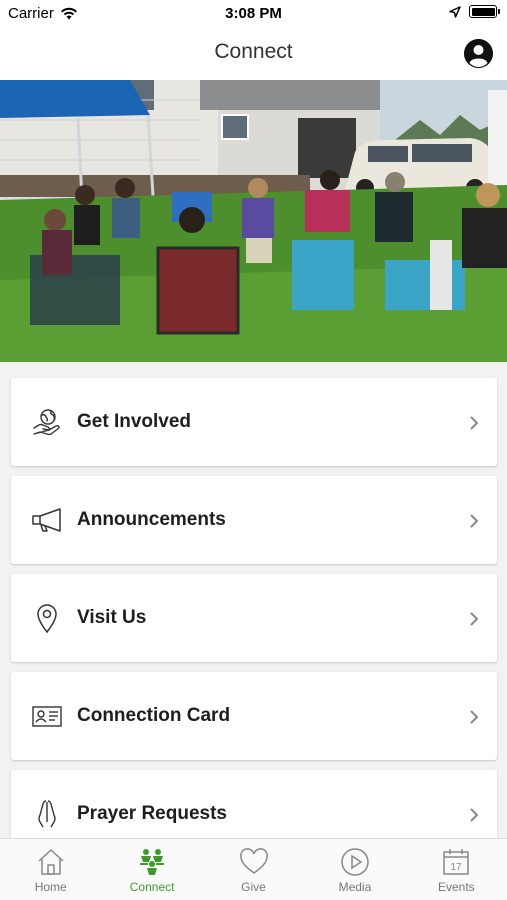 The image size is (507, 900). I want to click on status-time: 3:08 PM, so click(253, 13).